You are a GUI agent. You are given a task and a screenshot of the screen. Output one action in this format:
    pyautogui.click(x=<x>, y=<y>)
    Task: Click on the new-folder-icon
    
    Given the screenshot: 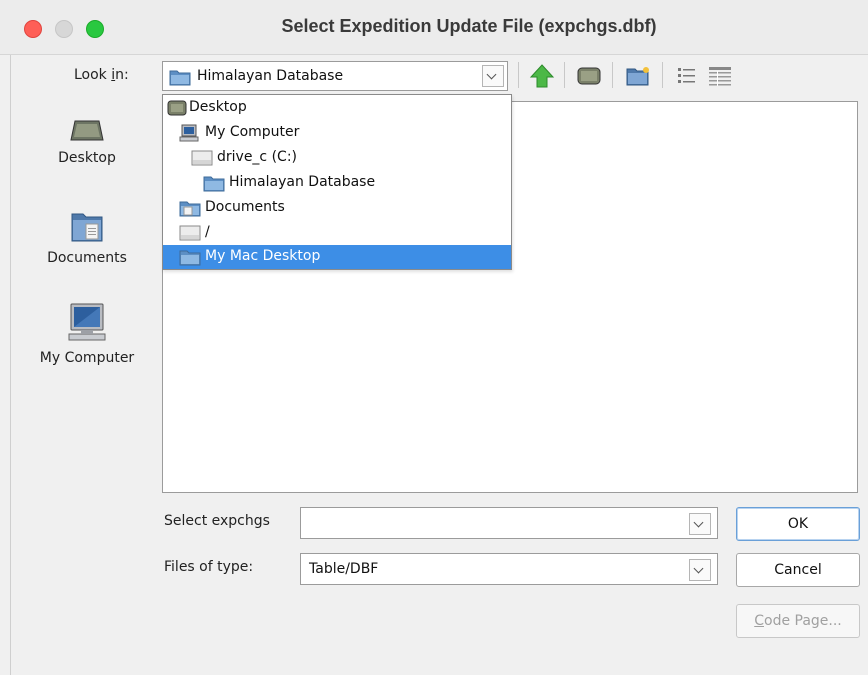 What is the action you would take?
    pyautogui.click(x=637, y=76)
    